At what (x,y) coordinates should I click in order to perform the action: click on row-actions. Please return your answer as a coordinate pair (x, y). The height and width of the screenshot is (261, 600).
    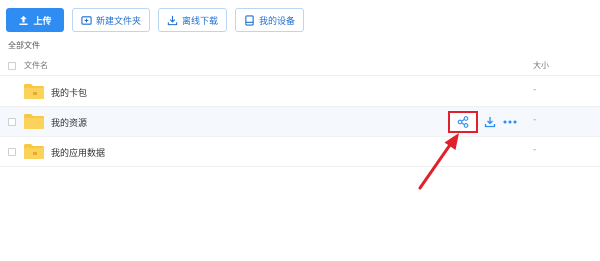
    Looking at the image, I should click on (483, 122).